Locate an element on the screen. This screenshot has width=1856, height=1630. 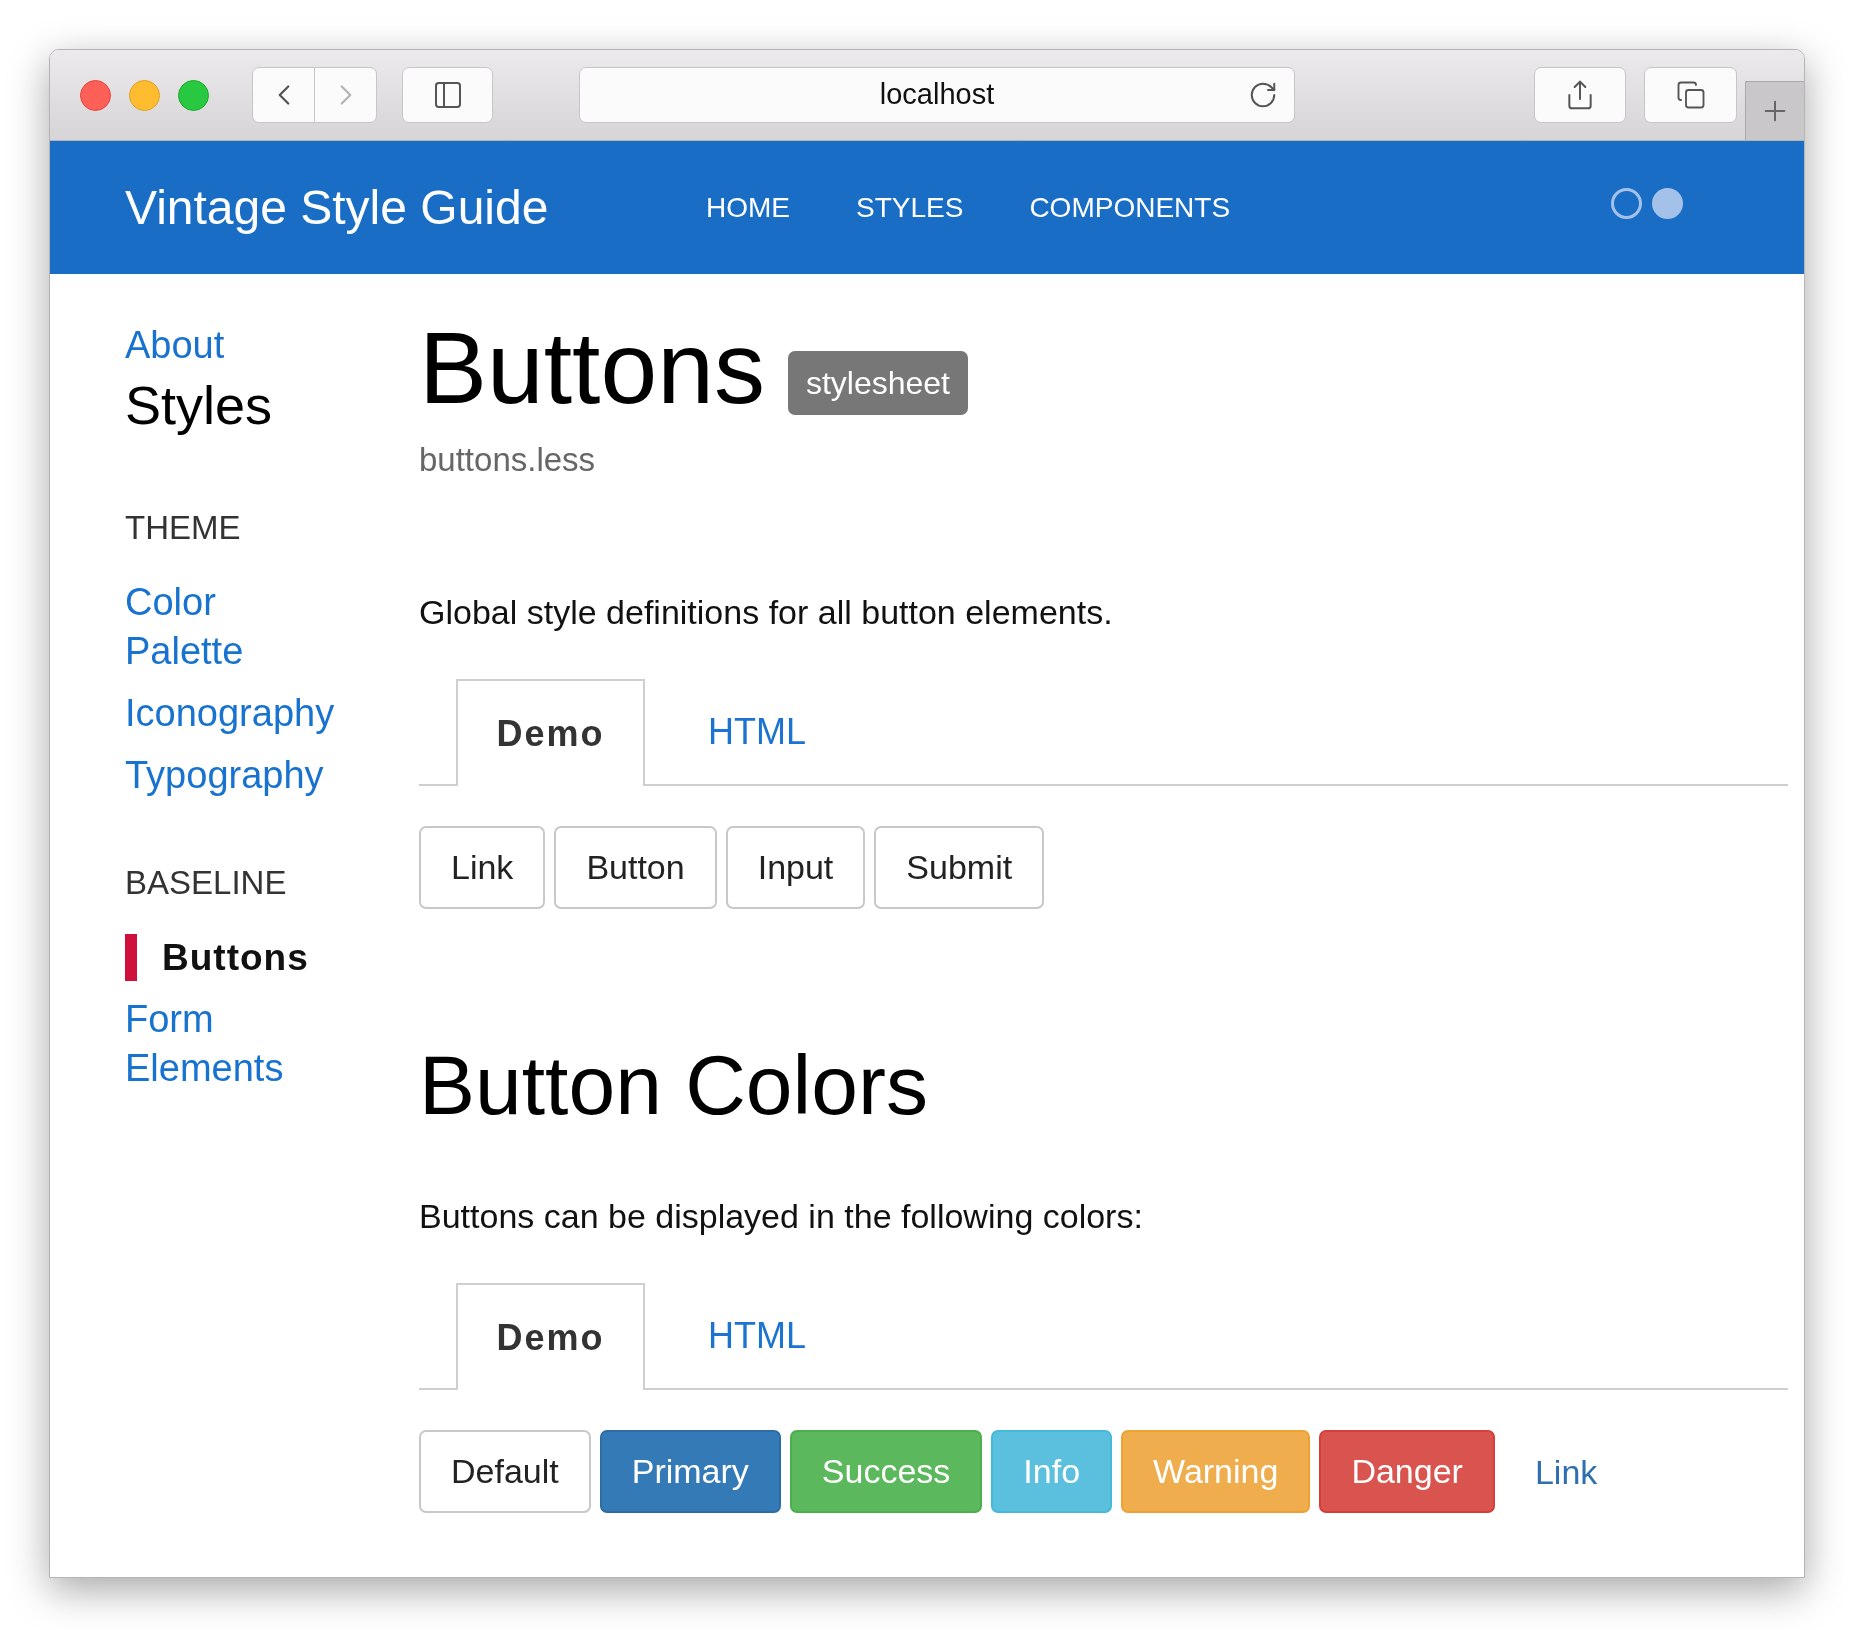
address-field: localhost is located at coordinates (937, 95).